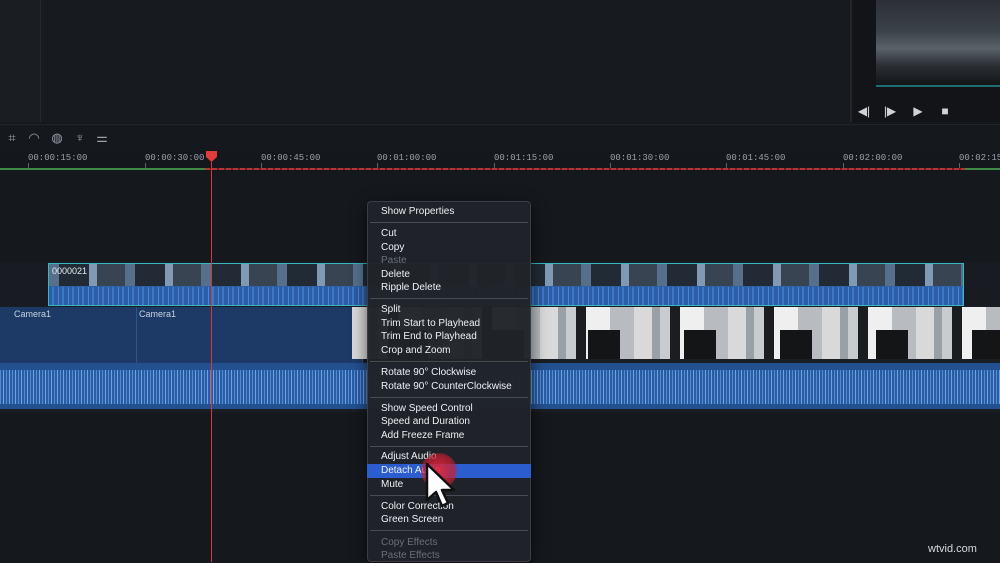 Image resolution: width=1000 pixels, height=563 pixels. What do you see at coordinates (449, 422) in the screenshot?
I see `menu-item-speed-duration: Speed and Duration` at bounding box center [449, 422].